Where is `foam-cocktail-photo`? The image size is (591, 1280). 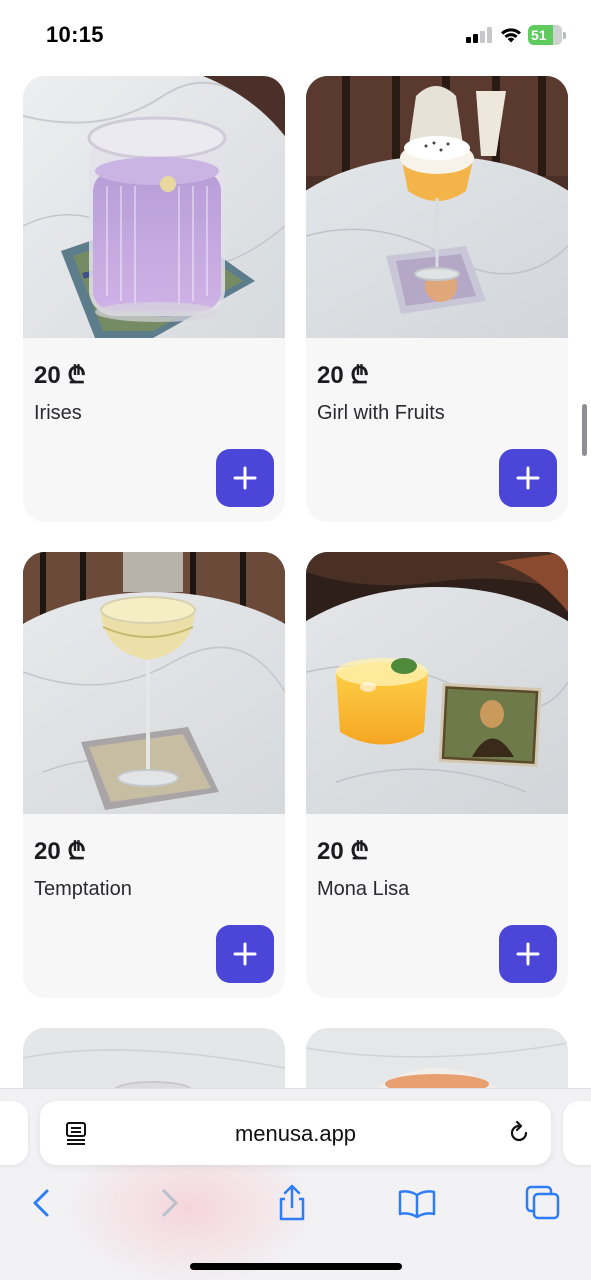 foam-cocktail-photo is located at coordinates (437, 207).